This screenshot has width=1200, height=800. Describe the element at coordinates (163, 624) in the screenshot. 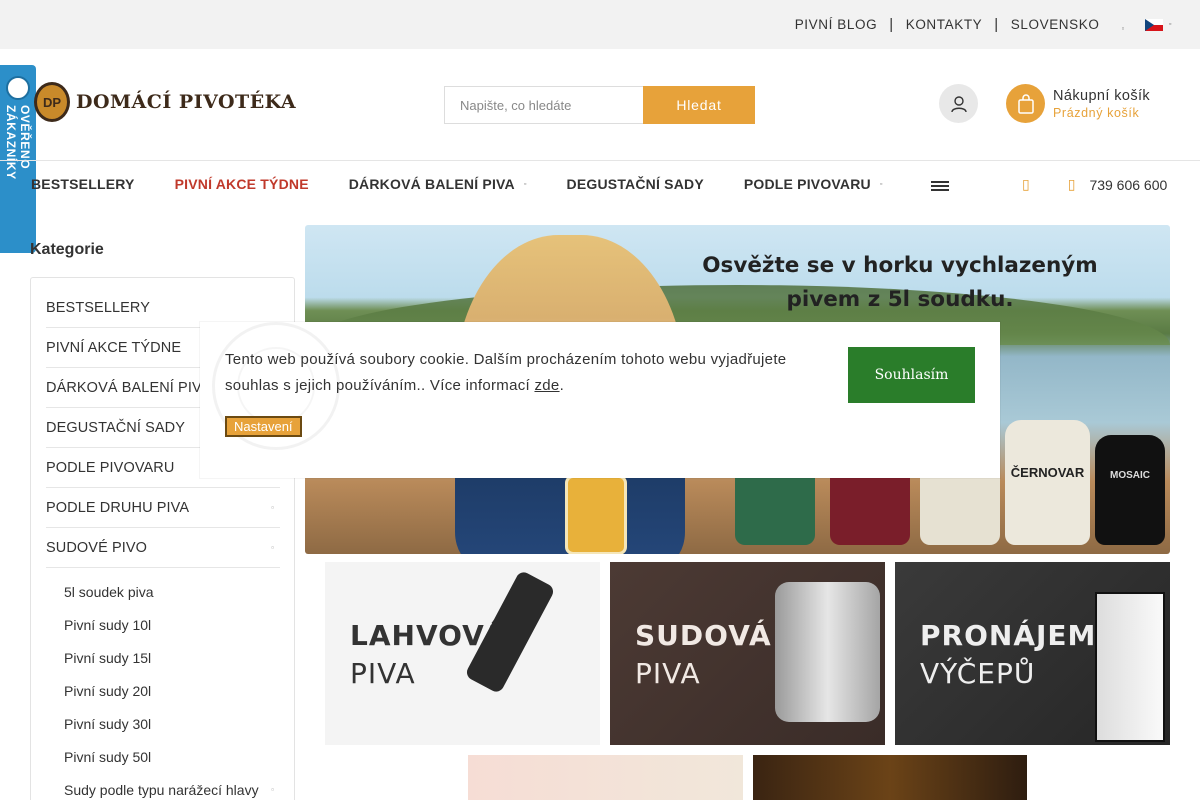

I see `subcategory-item: Pivní sudy 10l` at that location.